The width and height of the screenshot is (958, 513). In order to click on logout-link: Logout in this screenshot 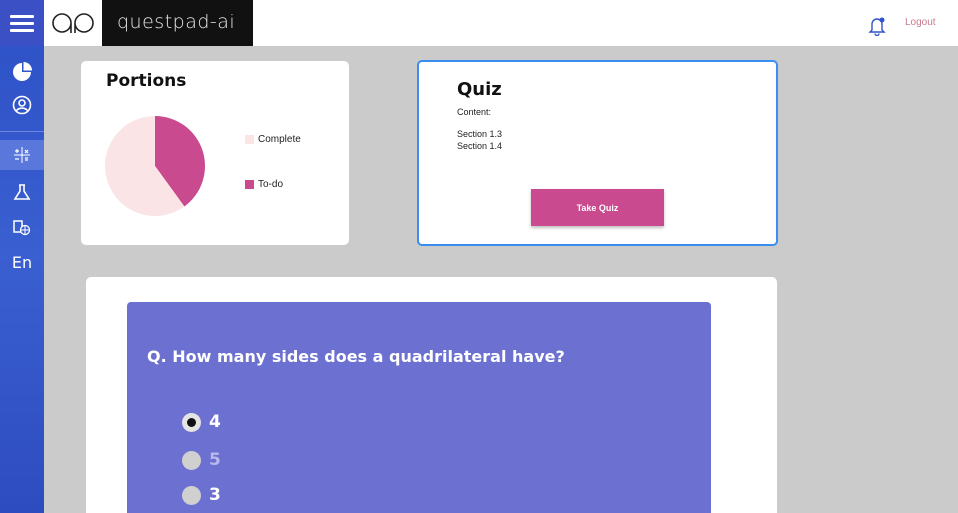, I will do `click(920, 22)`.